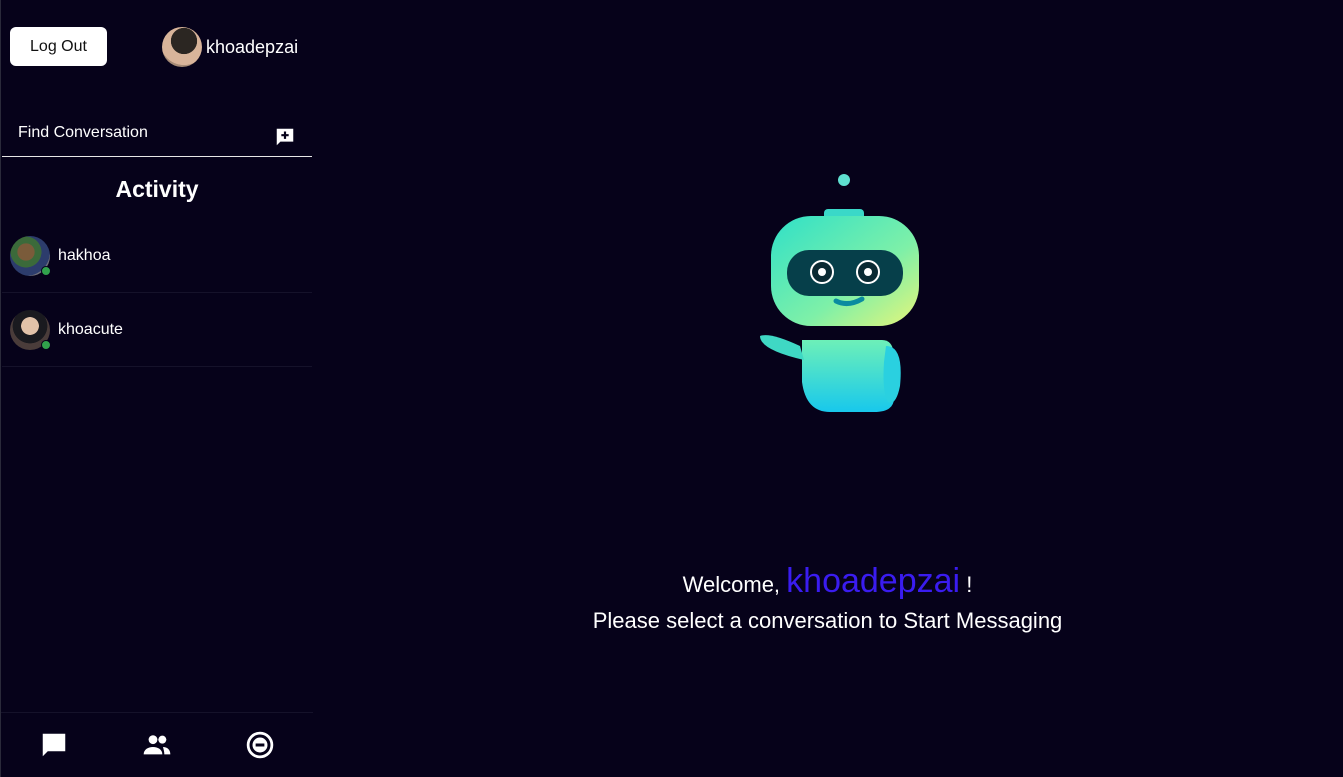  What do you see at coordinates (54, 745) in the screenshot?
I see `chat-bubble-icon` at bounding box center [54, 745].